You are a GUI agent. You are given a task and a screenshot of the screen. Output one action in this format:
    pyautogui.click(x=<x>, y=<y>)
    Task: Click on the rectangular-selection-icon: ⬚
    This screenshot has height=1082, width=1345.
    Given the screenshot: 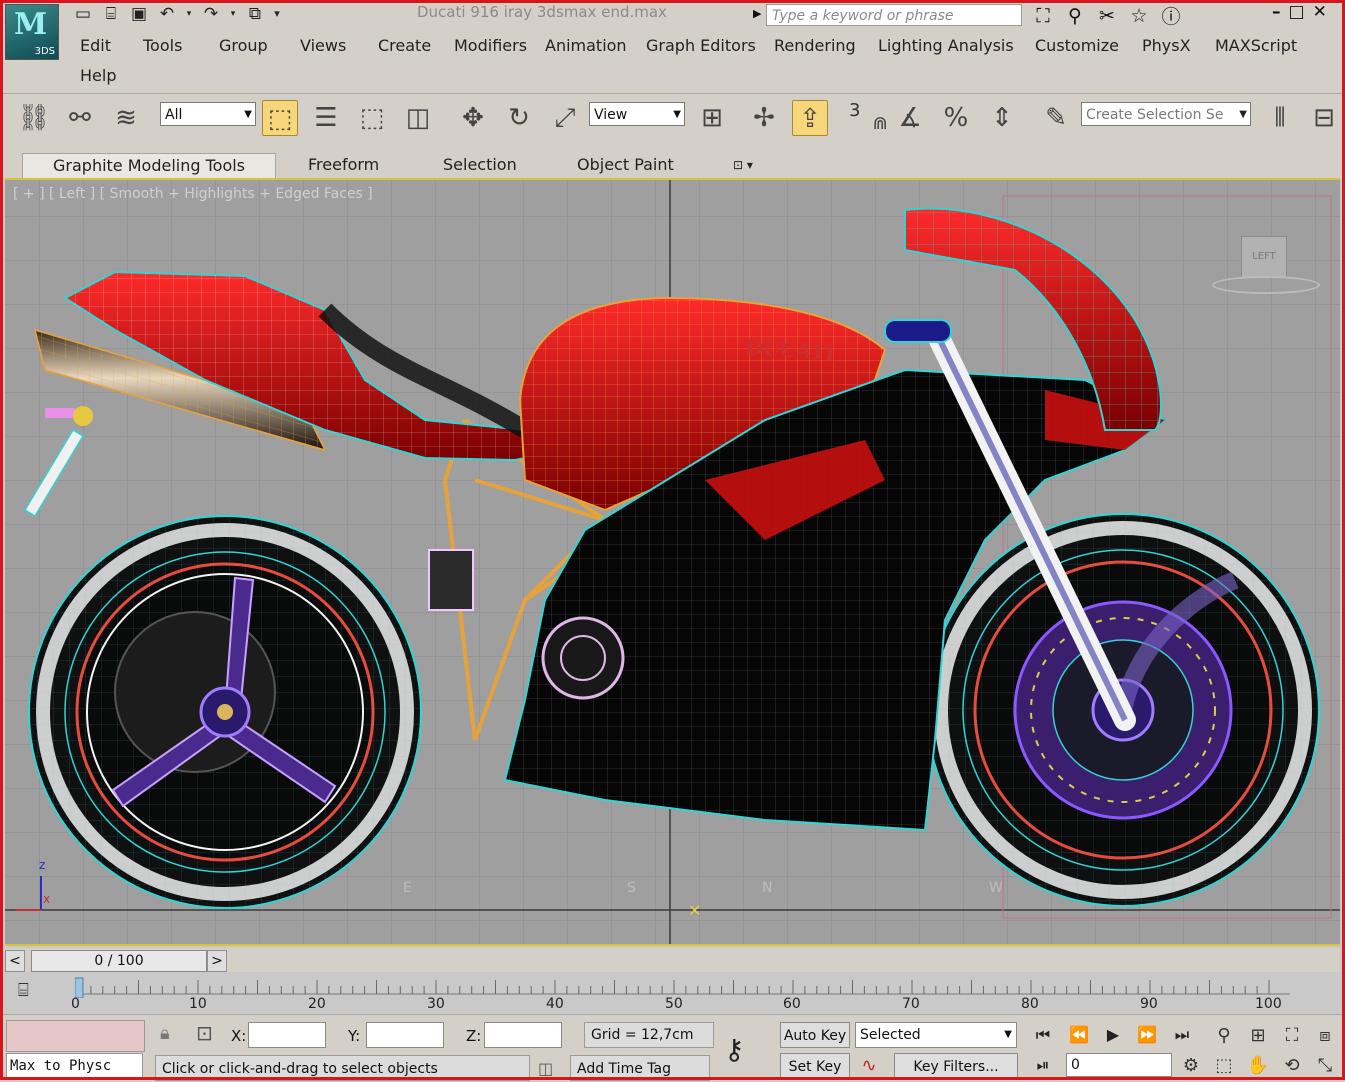 What is the action you would take?
    pyautogui.click(x=372, y=118)
    